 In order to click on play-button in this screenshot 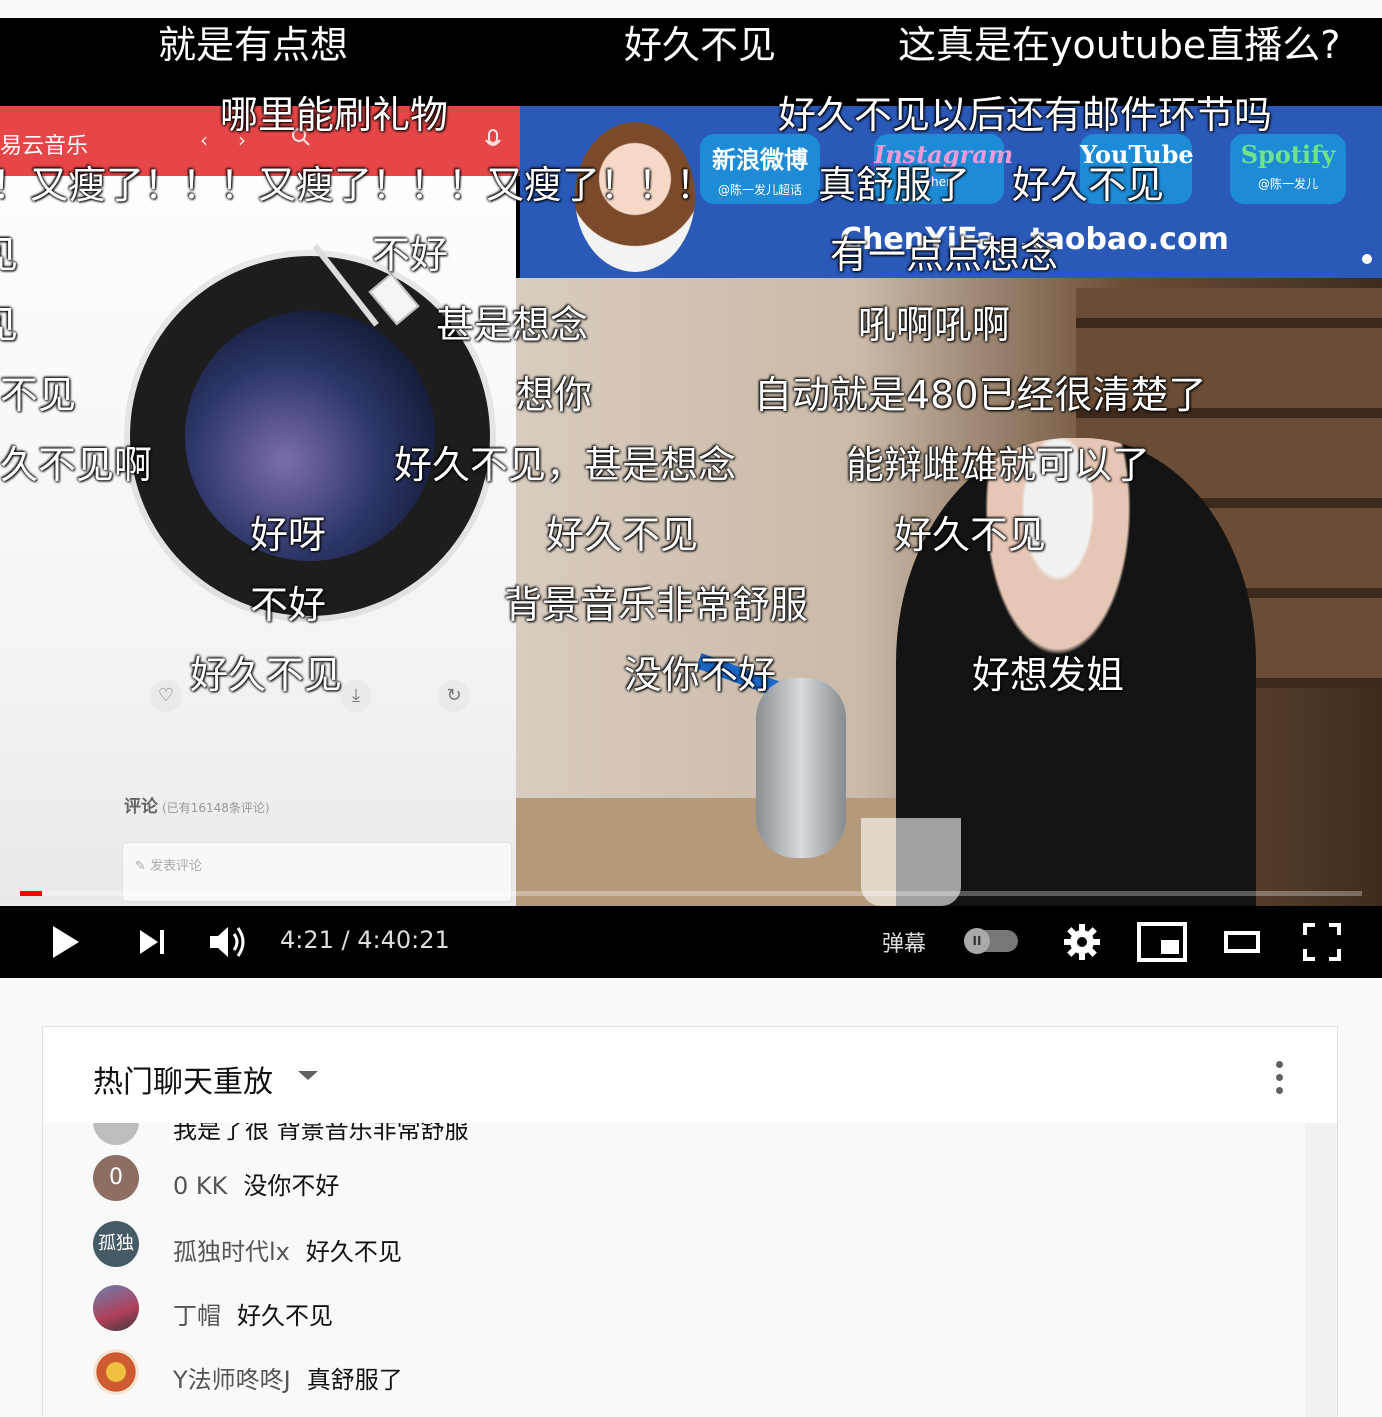, I will do `click(64, 942)`.